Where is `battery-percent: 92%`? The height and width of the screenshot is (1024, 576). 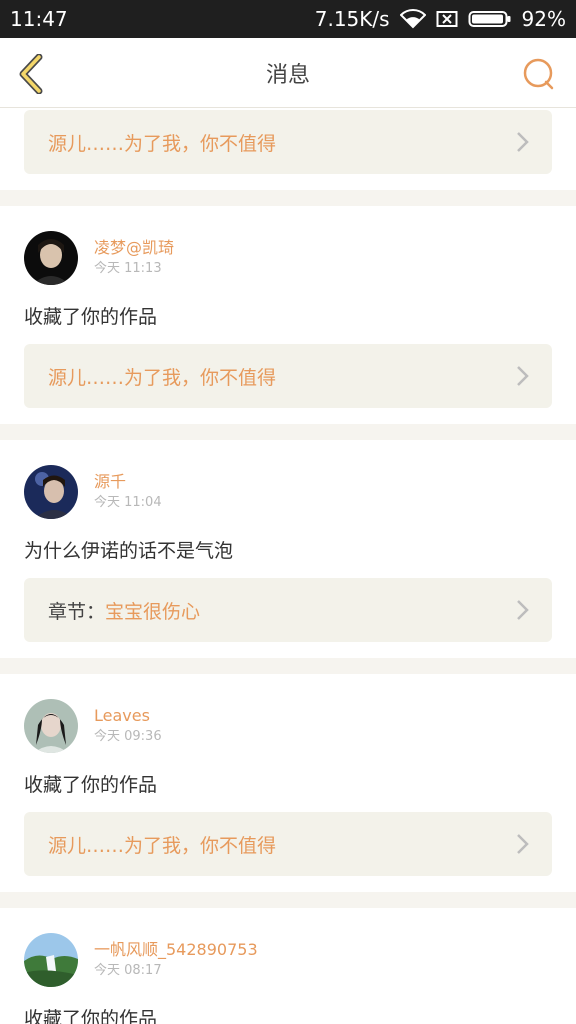
battery-percent: 92% is located at coordinates (543, 19).